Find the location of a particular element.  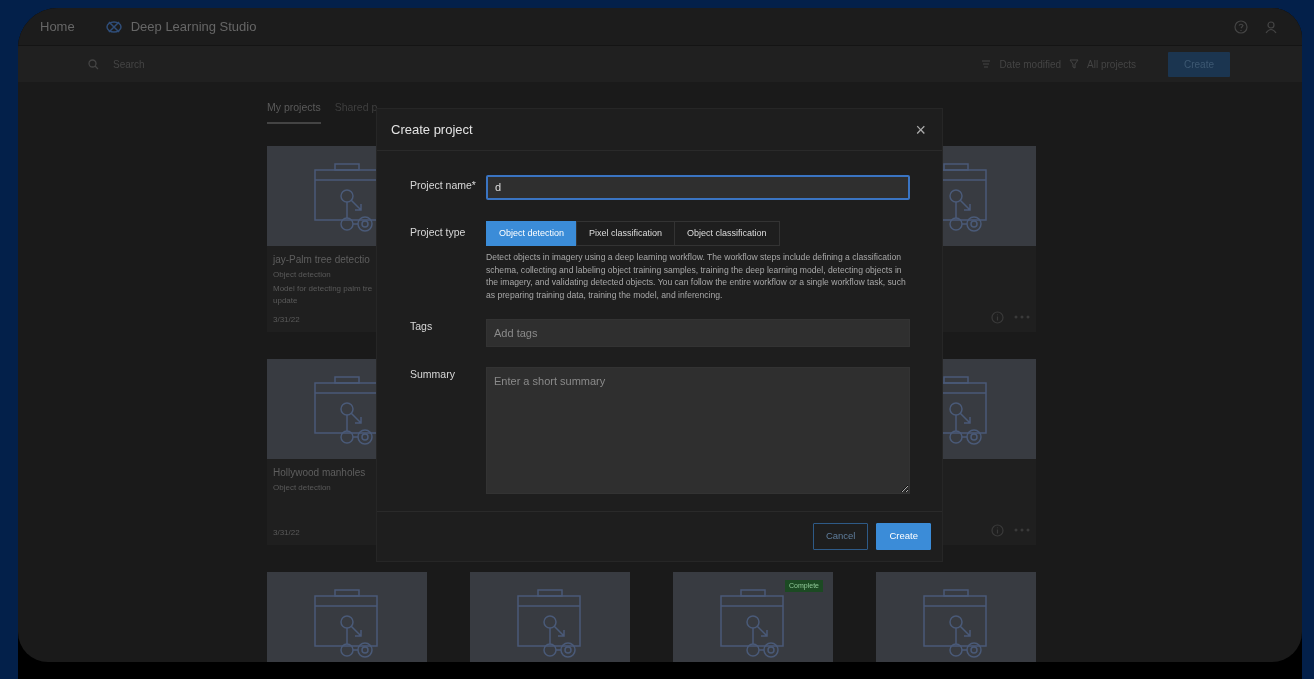

create-button: Create is located at coordinates (903, 536).